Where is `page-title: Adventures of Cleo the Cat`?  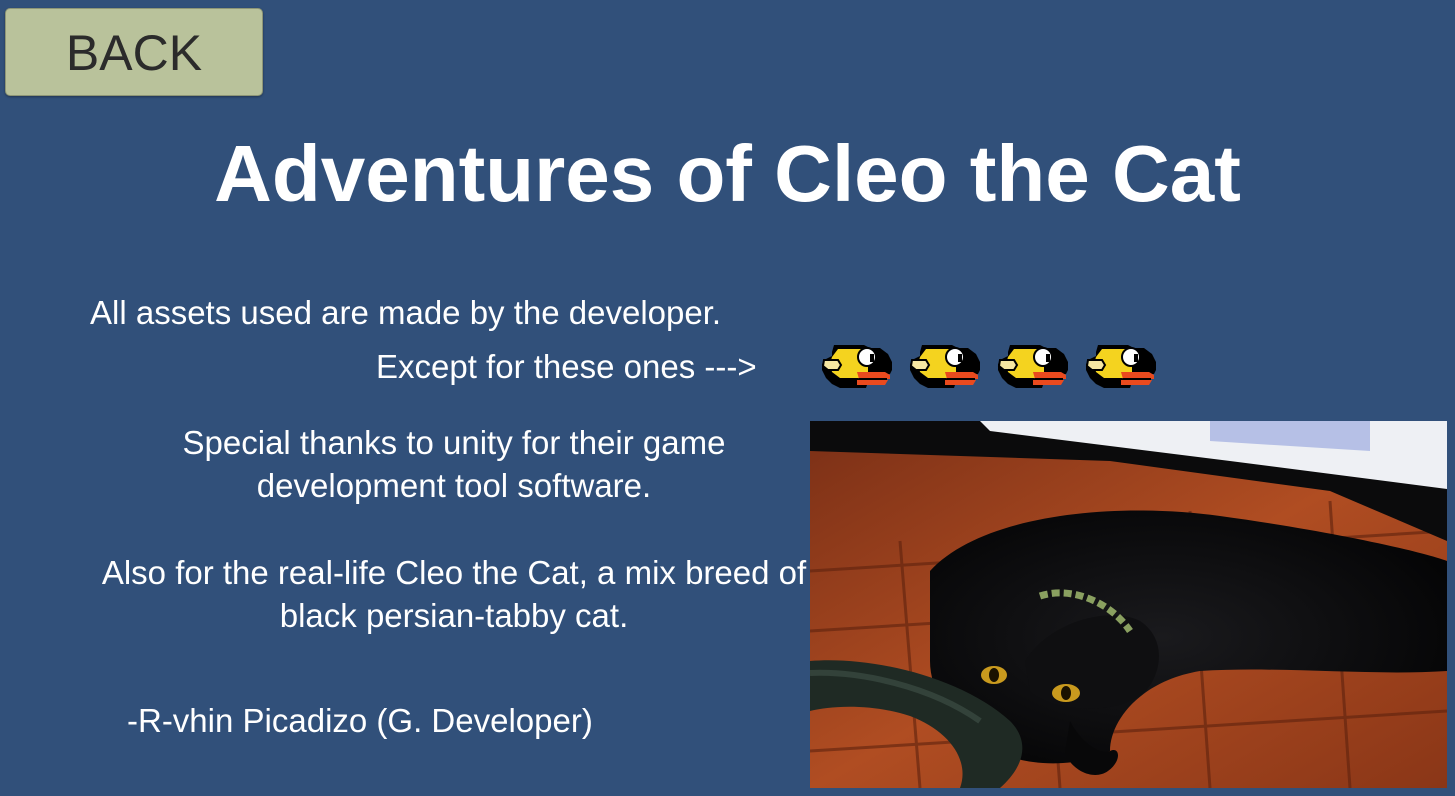
page-title: Adventures of Cleo the Cat is located at coordinates (727, 173).